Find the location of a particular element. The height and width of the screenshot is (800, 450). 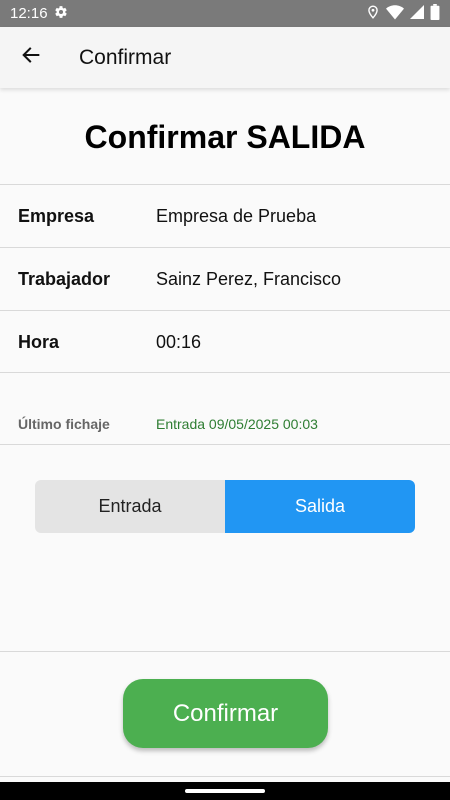

detail-row-empresa: Empresa Empresa de Prueba is located at coordinates (225, 216).